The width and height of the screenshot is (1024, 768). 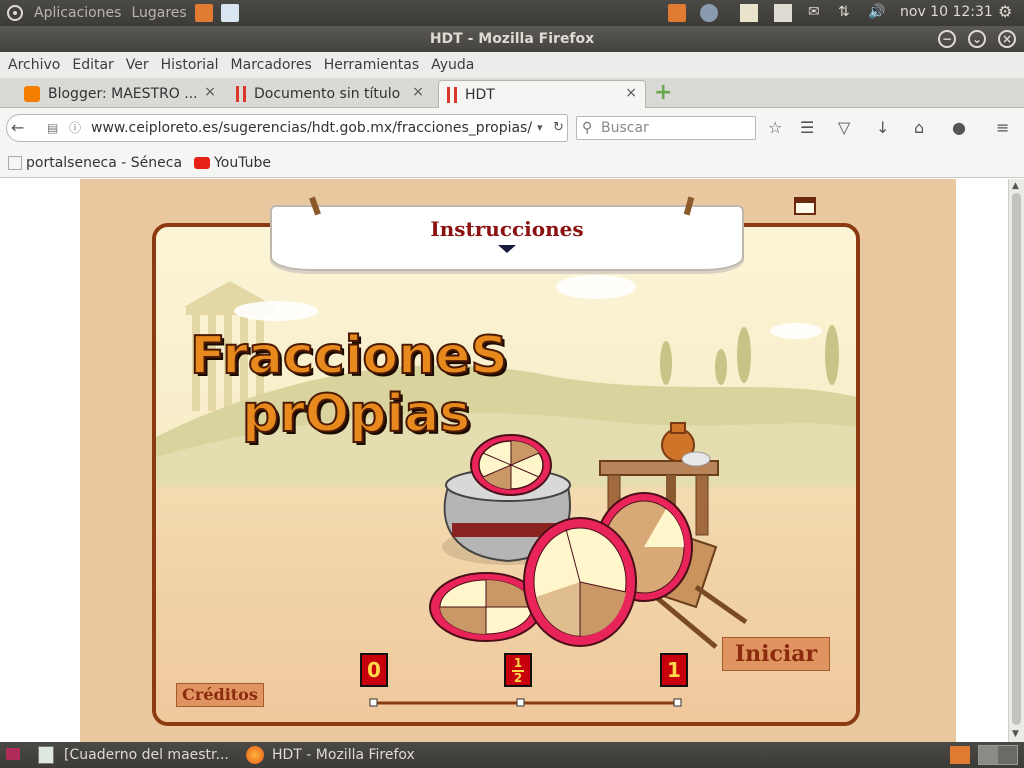 I want to click on weather-tray-icon, so click(x=749, y=13).